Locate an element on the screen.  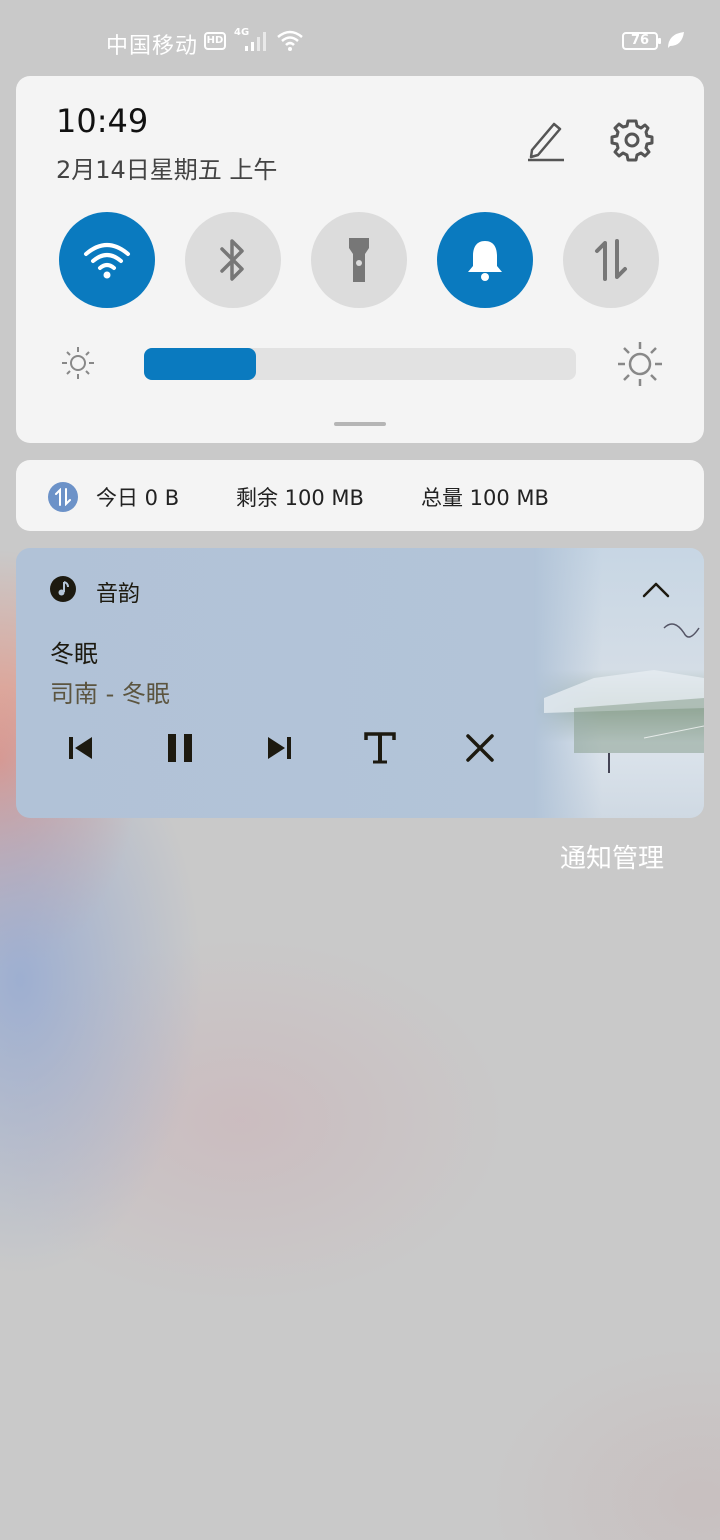
signal-icon is located at coordinates (255, 41).